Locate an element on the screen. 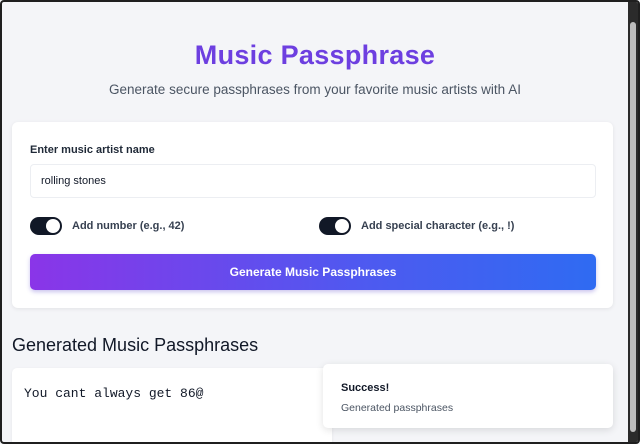 The width and height of the screenshot is (640, 444). add-special-option: Add special character (e.g., !) is located at coordinates (416, 226).